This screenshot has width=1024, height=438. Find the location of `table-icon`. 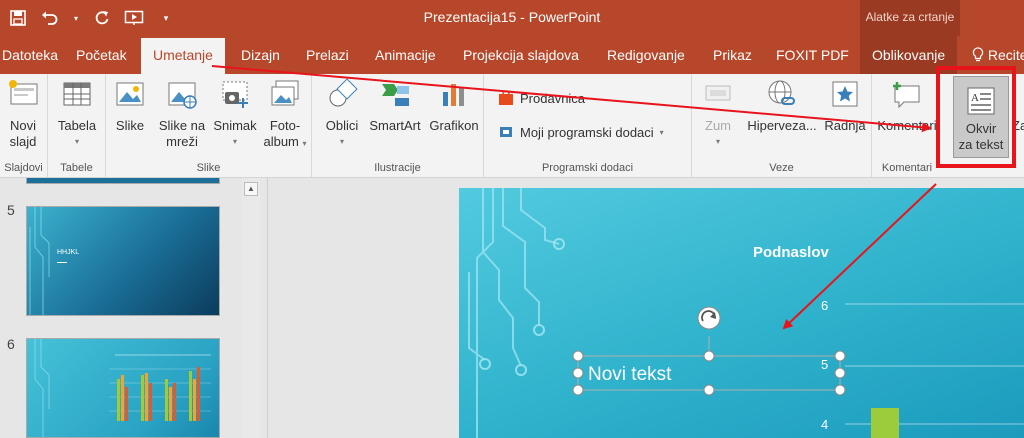

table-icon is located at coordinates (77, 94).